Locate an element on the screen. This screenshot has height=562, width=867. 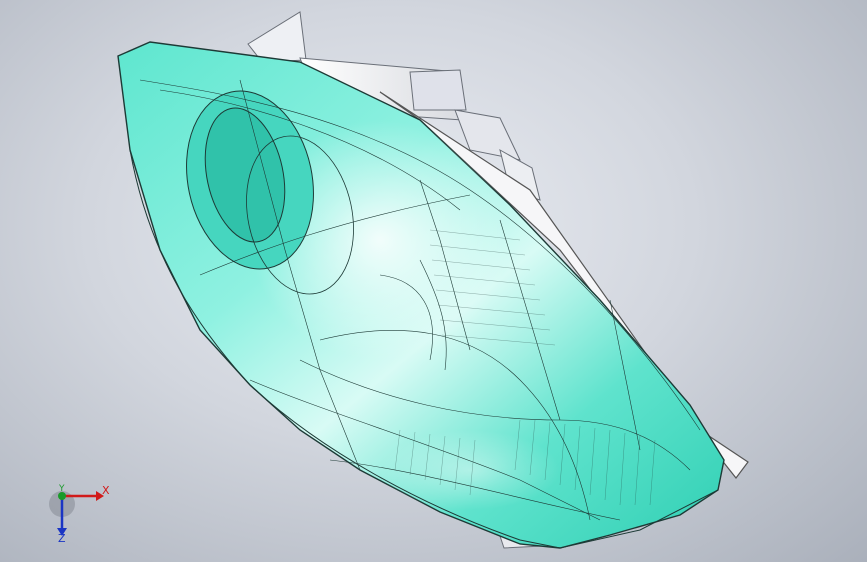
x-axis-label: X is located at coordinates (106, 490).